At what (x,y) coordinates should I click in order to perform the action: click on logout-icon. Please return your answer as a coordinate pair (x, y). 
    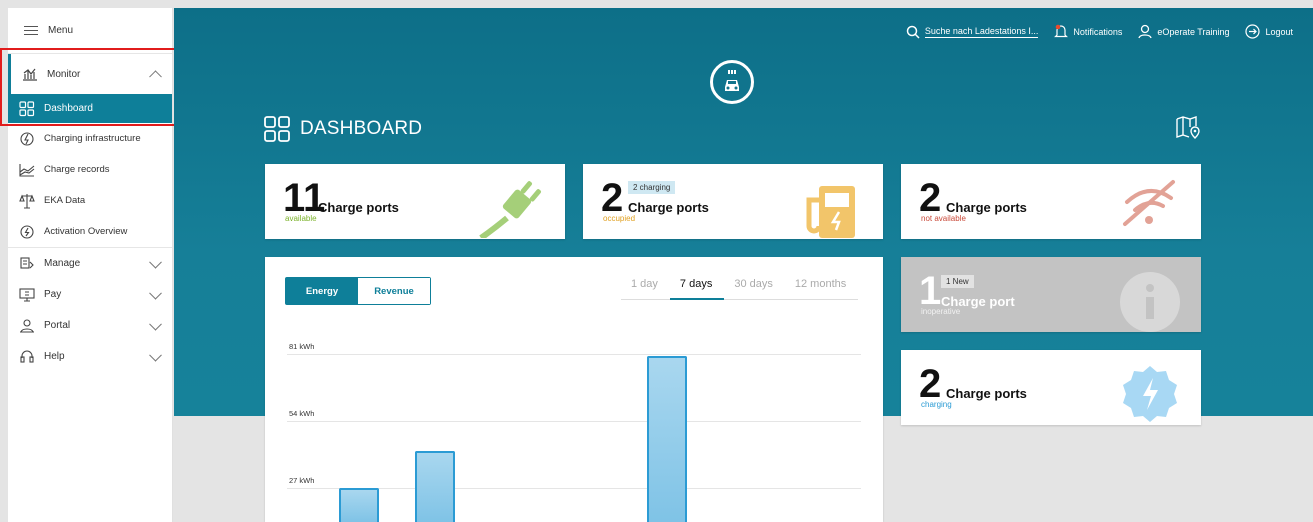
    Looking at the image, I should click on (1253, 31).